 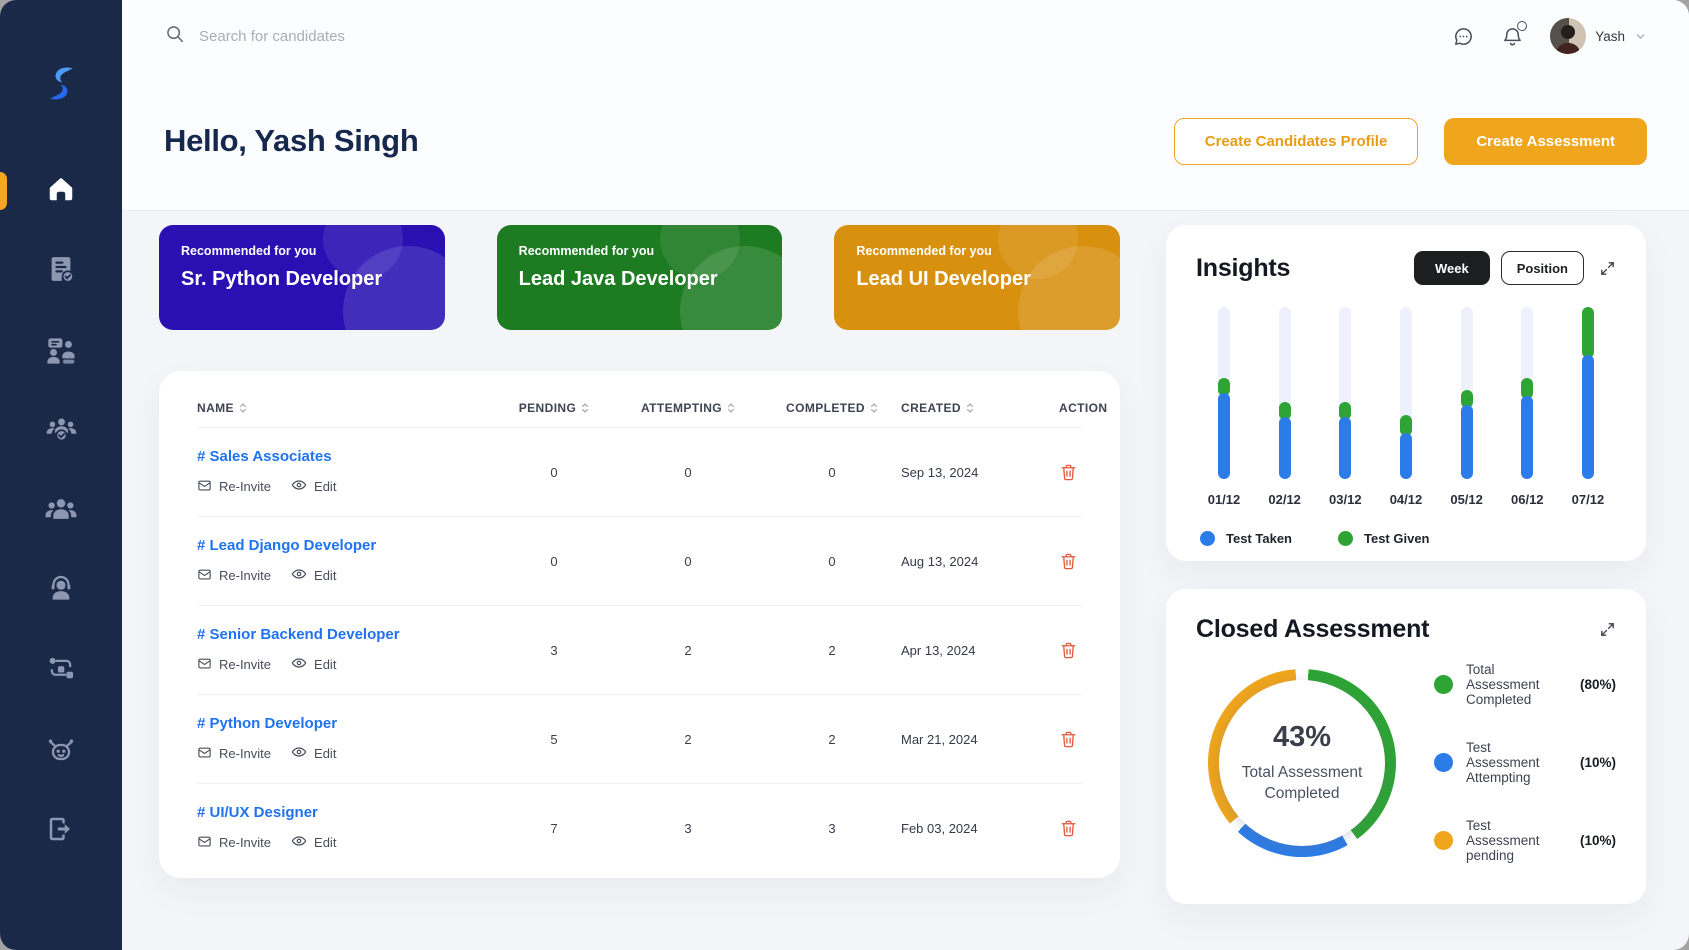 What do you see at coordinates (1284, 499) in the screenshot?
I see `bar-label: 02/12` at bounding box center [1284, 499].